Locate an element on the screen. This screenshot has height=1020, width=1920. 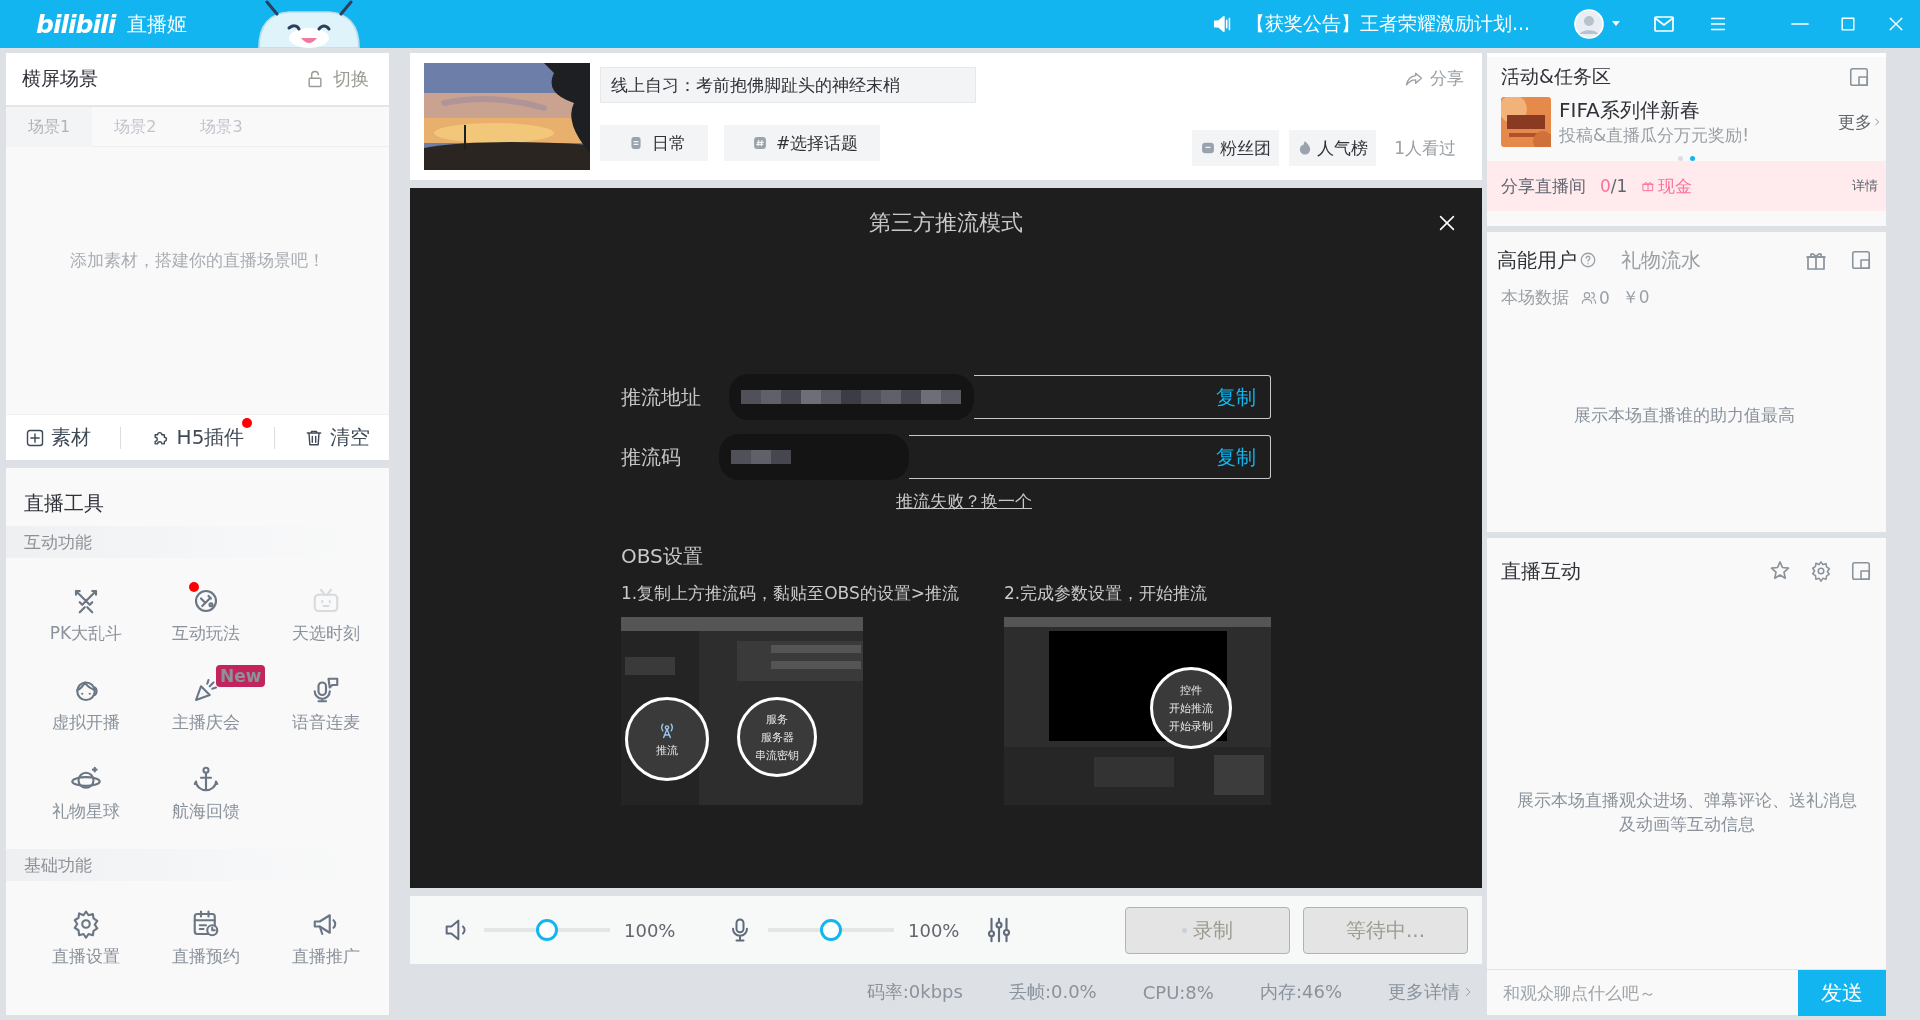
tool-button: 礼物星球 is located at coordinates (86, 788).